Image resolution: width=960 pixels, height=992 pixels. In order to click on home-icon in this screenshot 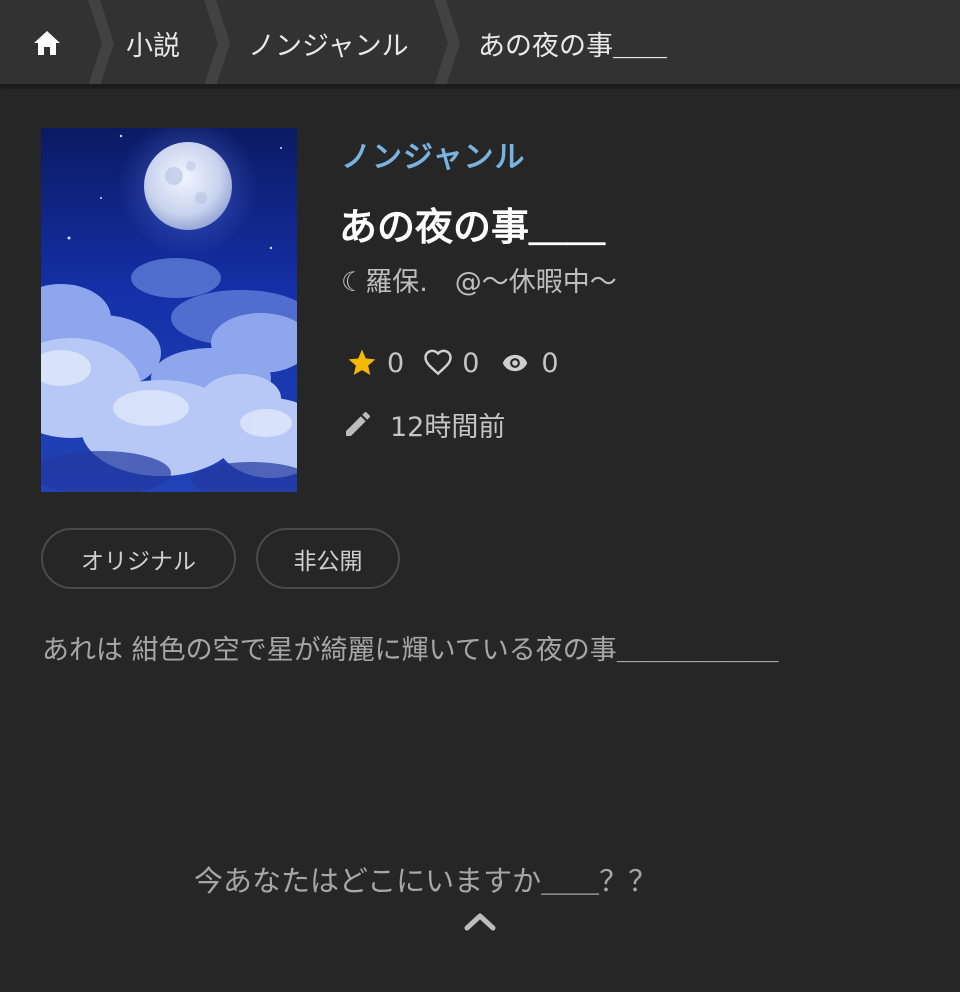, I will do `click(47, 43)`.